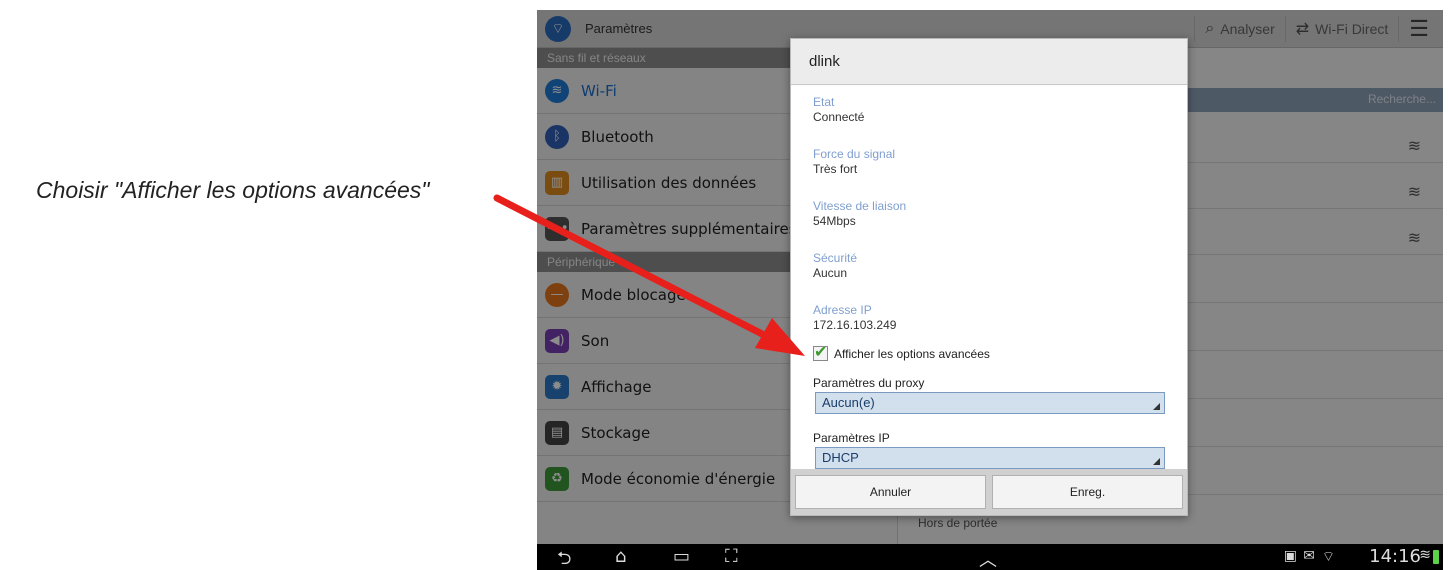  I want to click on field-value: 54Mbps, so click(834, 221).